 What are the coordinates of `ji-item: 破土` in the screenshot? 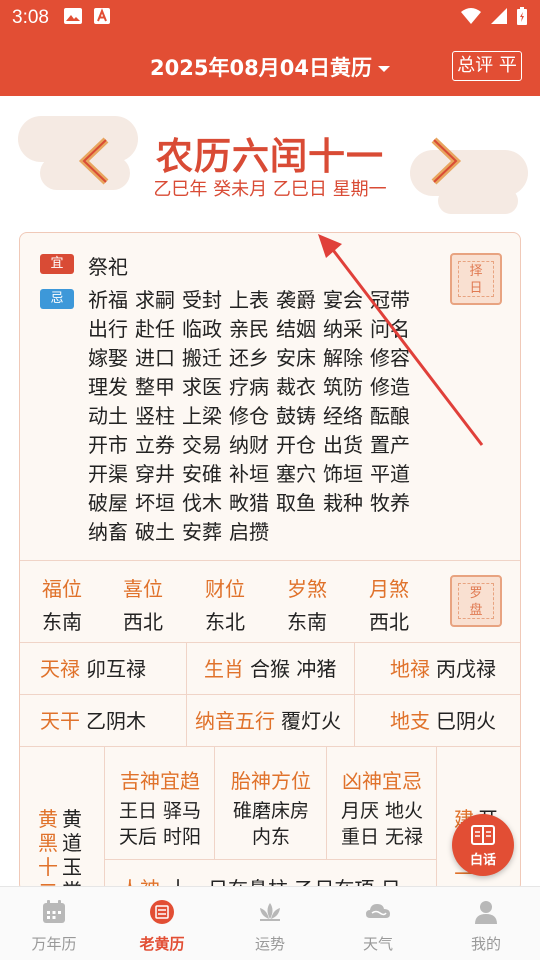 It's located at (155, 532).